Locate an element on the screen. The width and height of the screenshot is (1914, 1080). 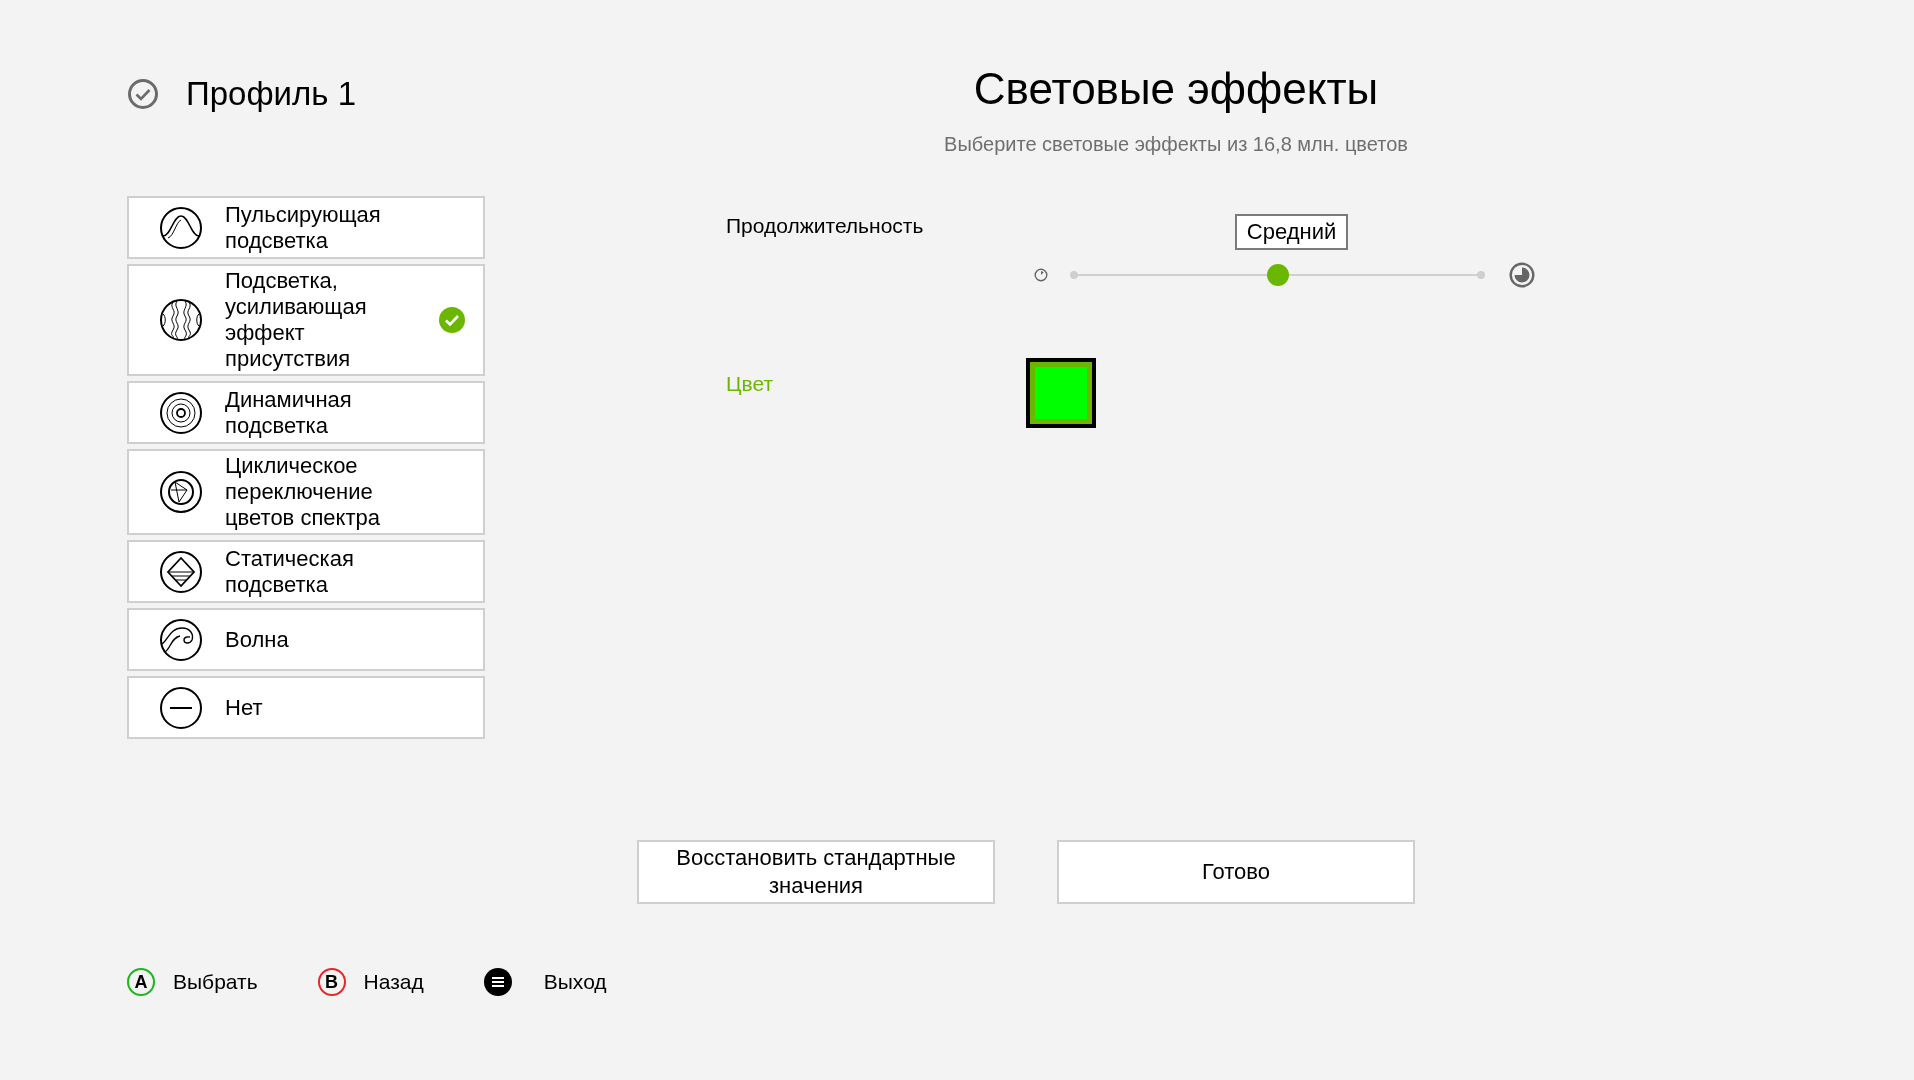
effect-label: Динамичная подсветка is located at coordinates (289, 412).